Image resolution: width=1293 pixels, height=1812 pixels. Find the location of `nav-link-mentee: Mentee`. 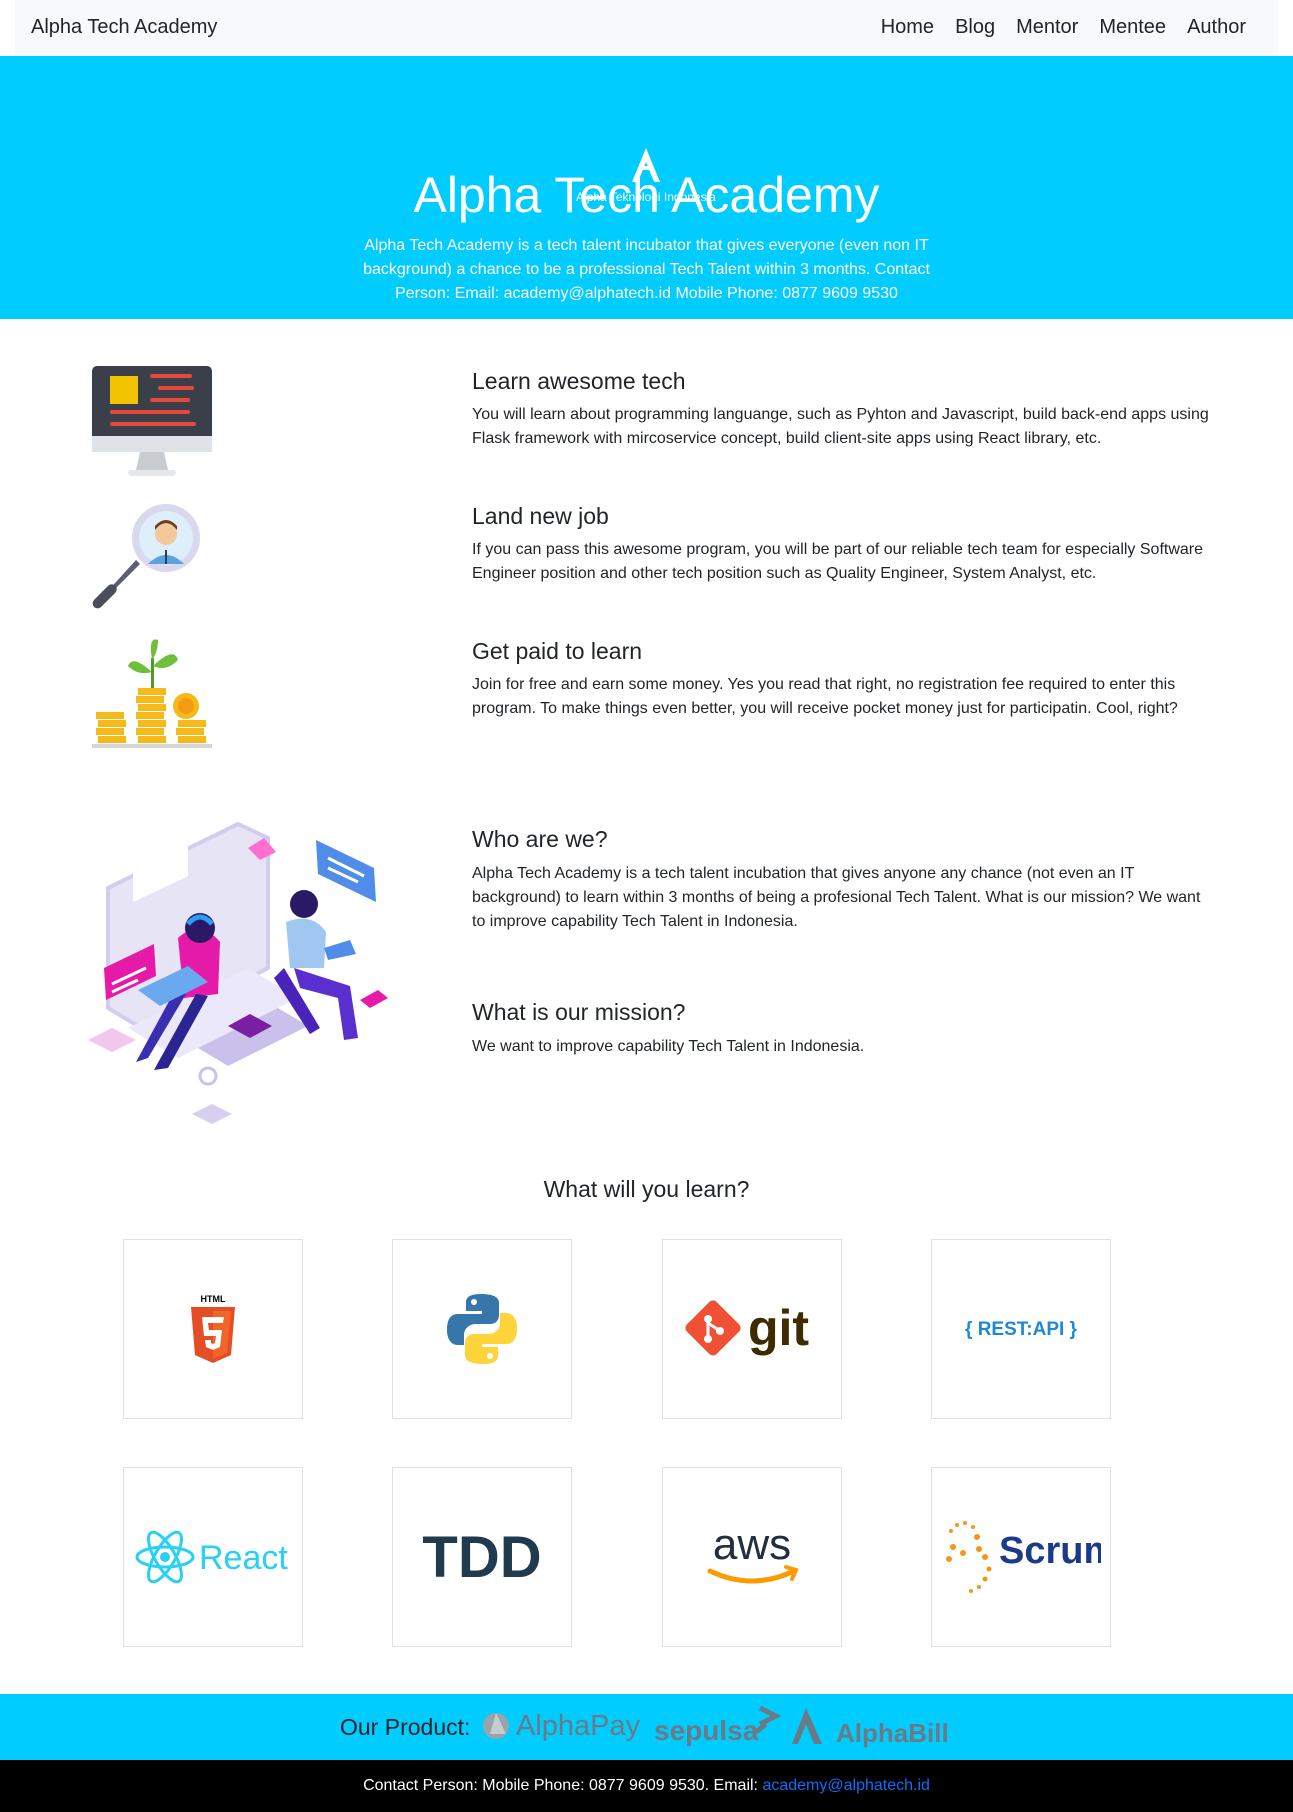

nav-link-mentee: Mentee is located at coordinates (1132, 27).